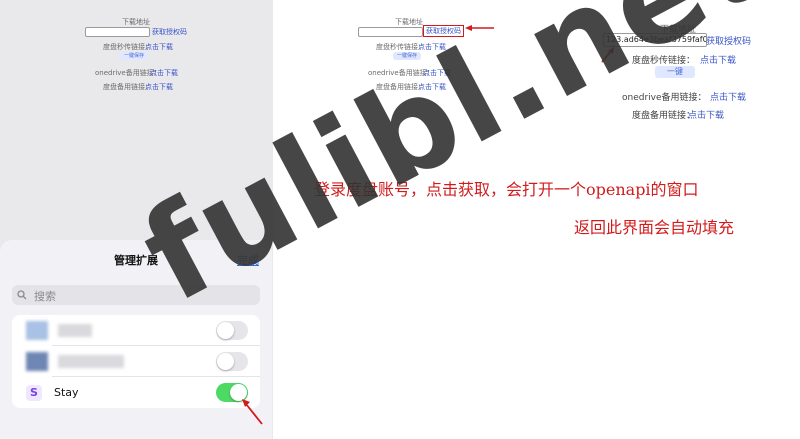 The width and height of the screenshot is (800, 439). What do you see at coordinates (22, 295) in the screenshot?
I see `search-icon` at bounding box center [22, 295].